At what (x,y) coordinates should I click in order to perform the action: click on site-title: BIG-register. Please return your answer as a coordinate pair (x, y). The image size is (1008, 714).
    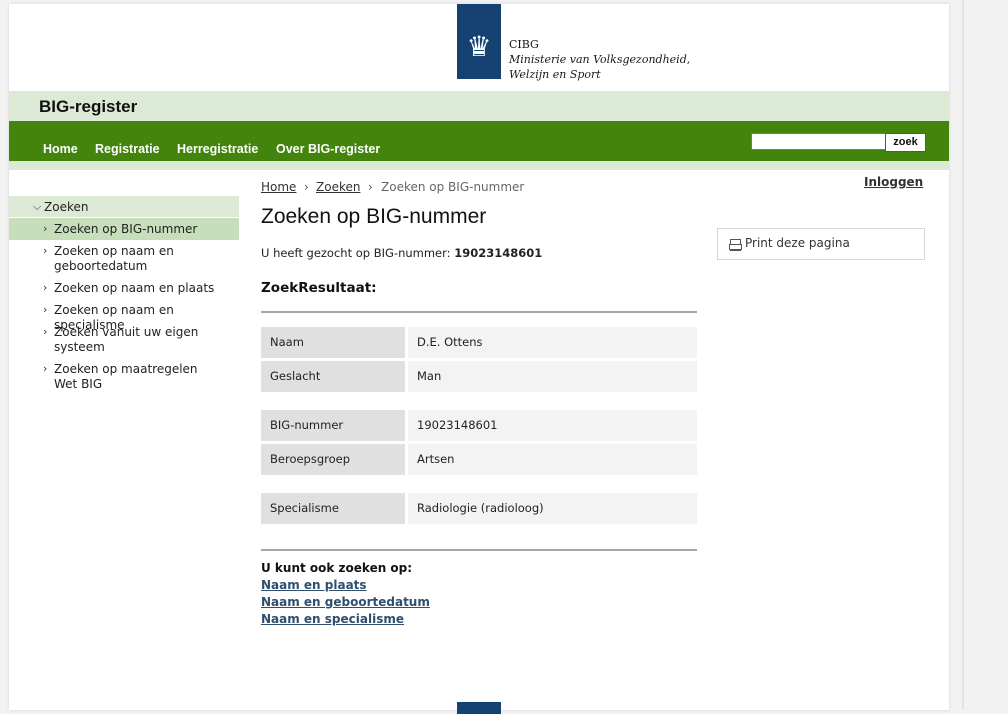
    Looking at the image, I should click on (88, 106).